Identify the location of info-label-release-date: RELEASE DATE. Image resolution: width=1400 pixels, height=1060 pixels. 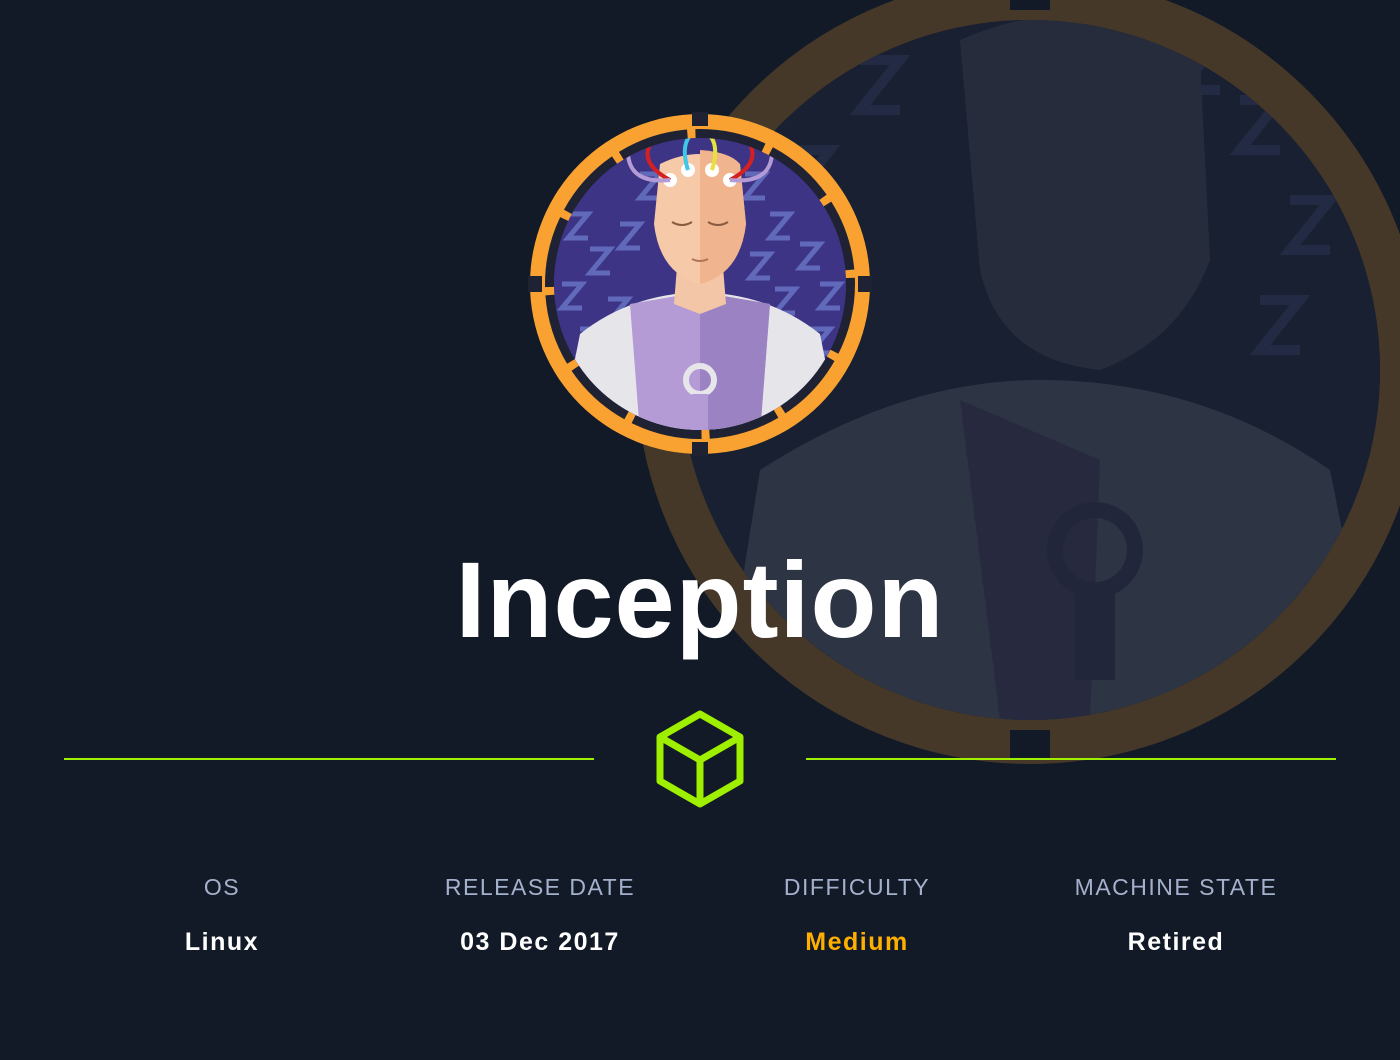
(540, 887).